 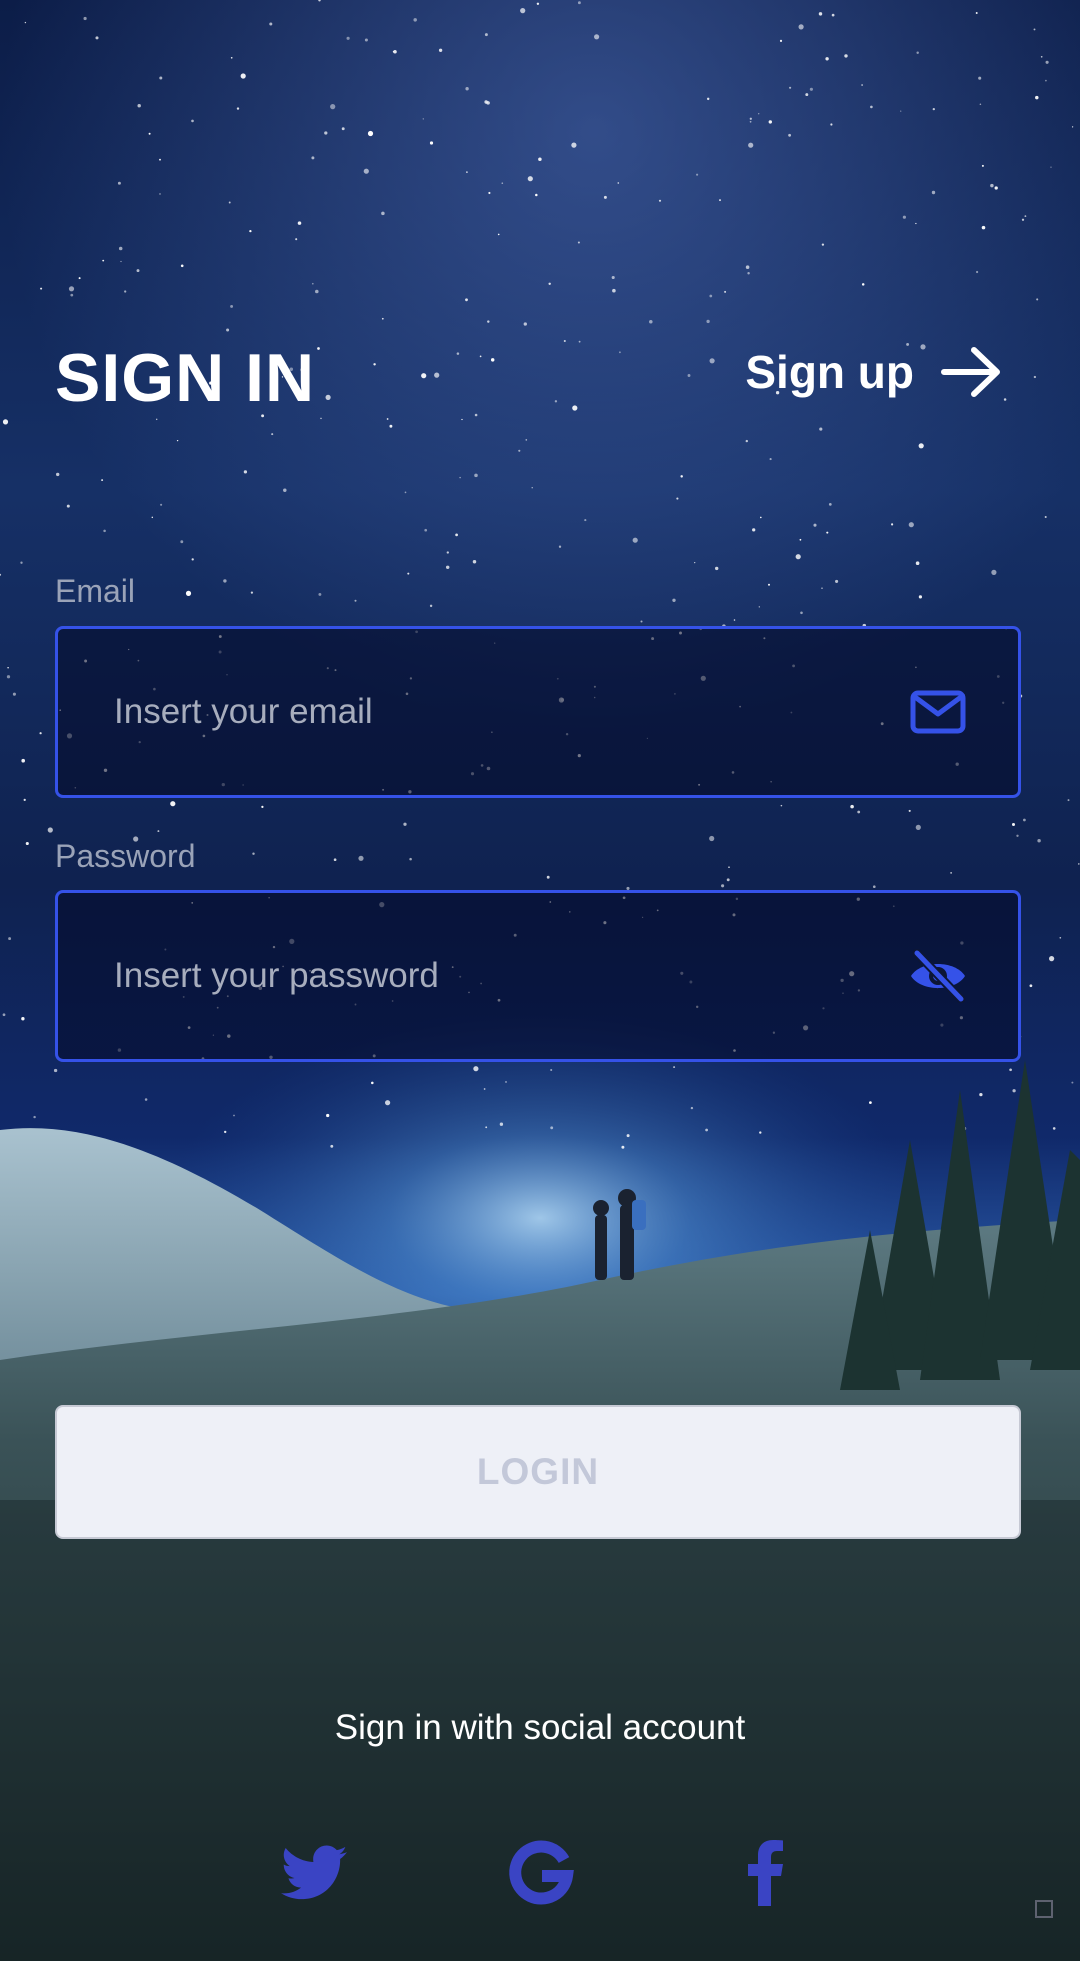 I want to click on email-field, so click(x=483, y=712).